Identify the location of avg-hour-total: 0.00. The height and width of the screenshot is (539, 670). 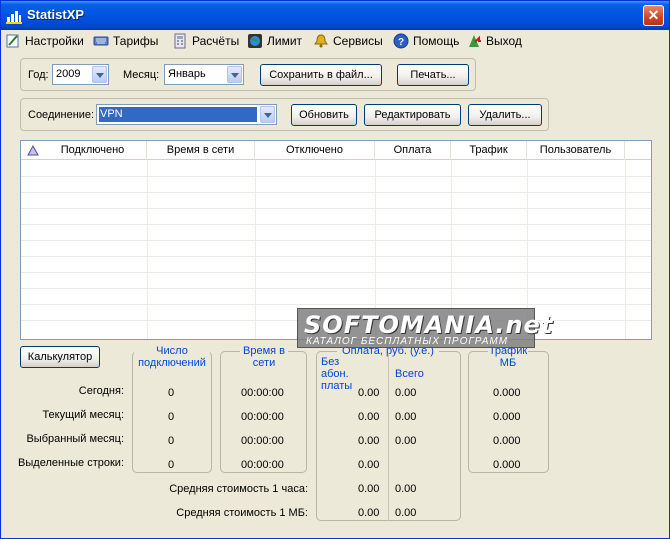
(406, 489).